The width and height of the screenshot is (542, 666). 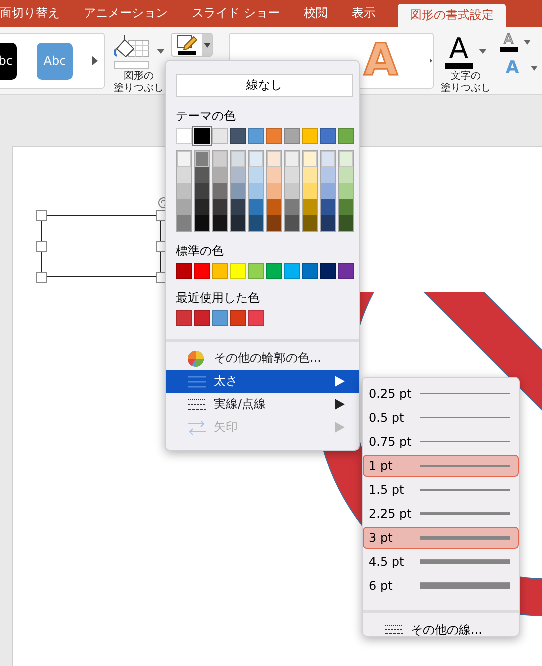 What do you see at coordinates (441, 466) in the screenshot?
I see `line-weight-option: 1 pt` at bounding box center [441, 466].